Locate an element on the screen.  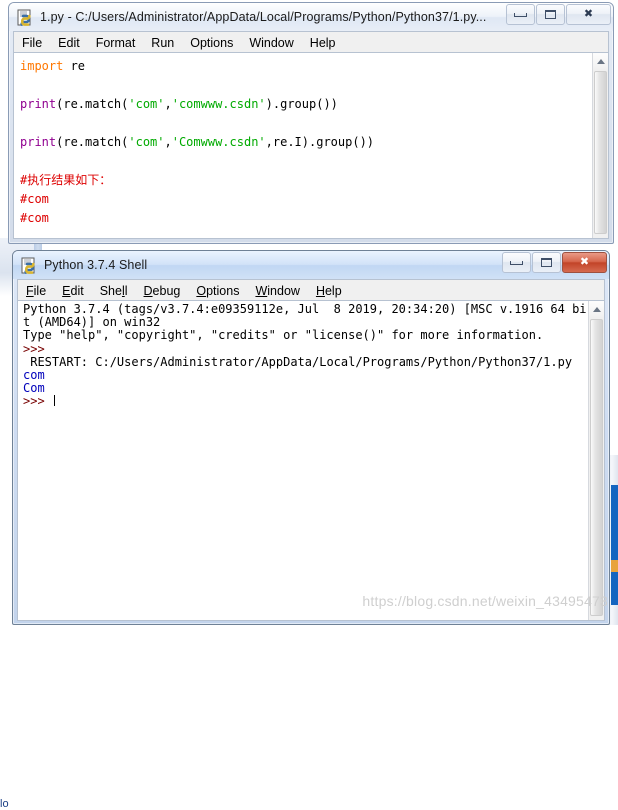
shell-scroll-up-button is located at coordinates (596, 309).